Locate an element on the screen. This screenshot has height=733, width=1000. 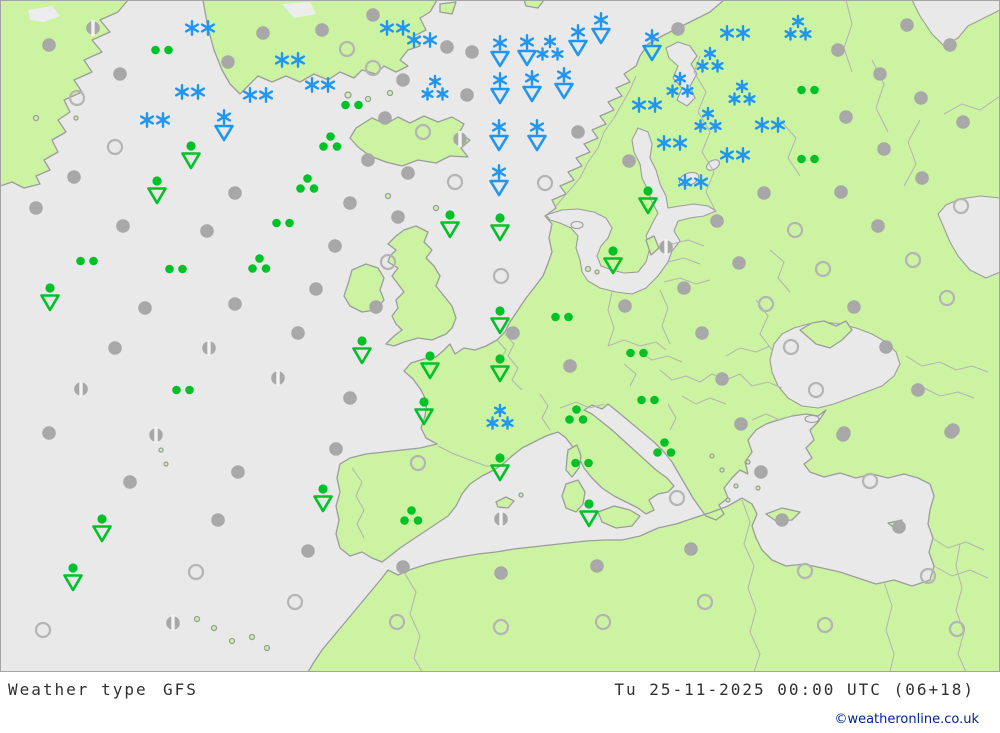
copyright-link: ©weatheronline.co.uk is located at coordinates (906, 719).